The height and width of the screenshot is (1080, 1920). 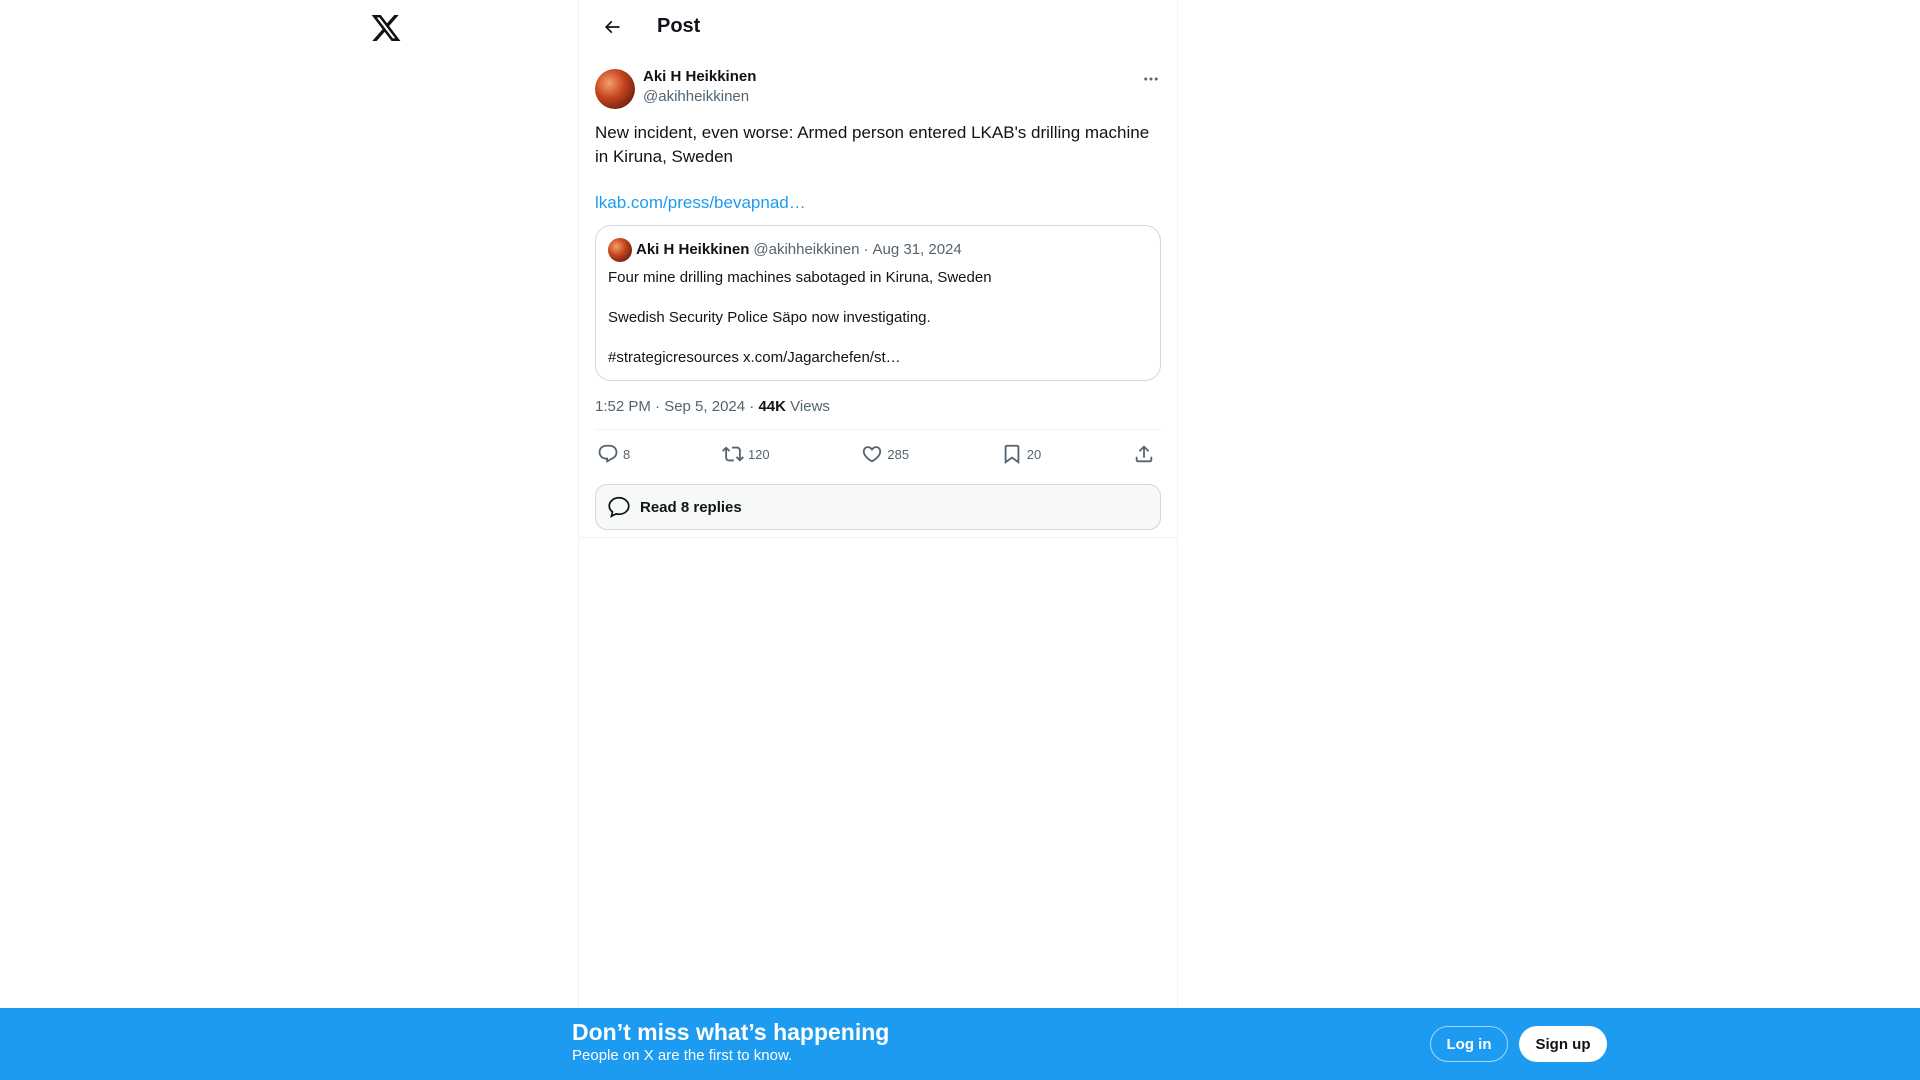 I want to click on reply-button: 8, so click(x=613, y=454).